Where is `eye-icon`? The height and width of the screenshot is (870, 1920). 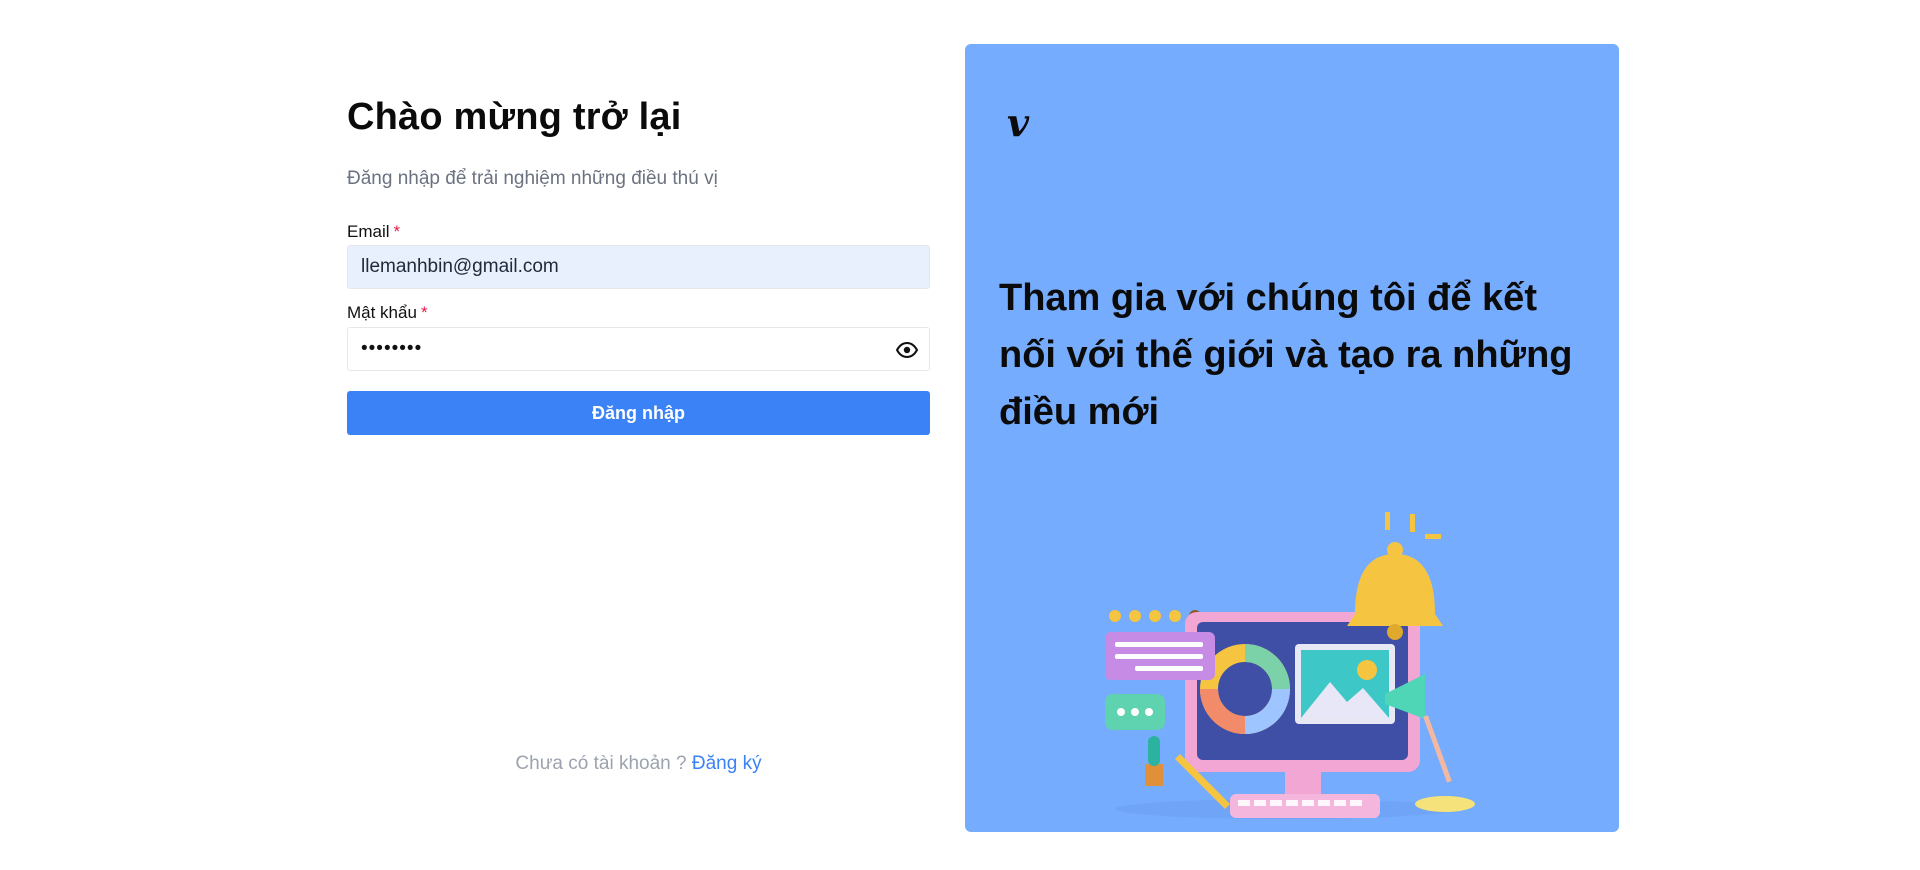 eye-icon is located at coordinates (907, 350).